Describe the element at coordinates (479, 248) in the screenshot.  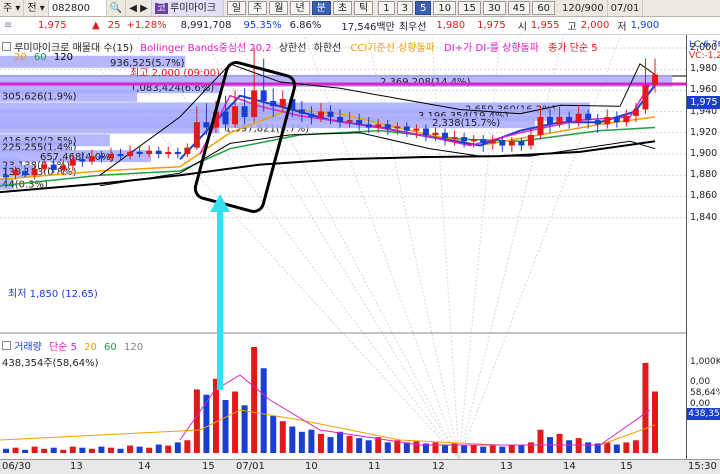
I see `grid-line` at that location.